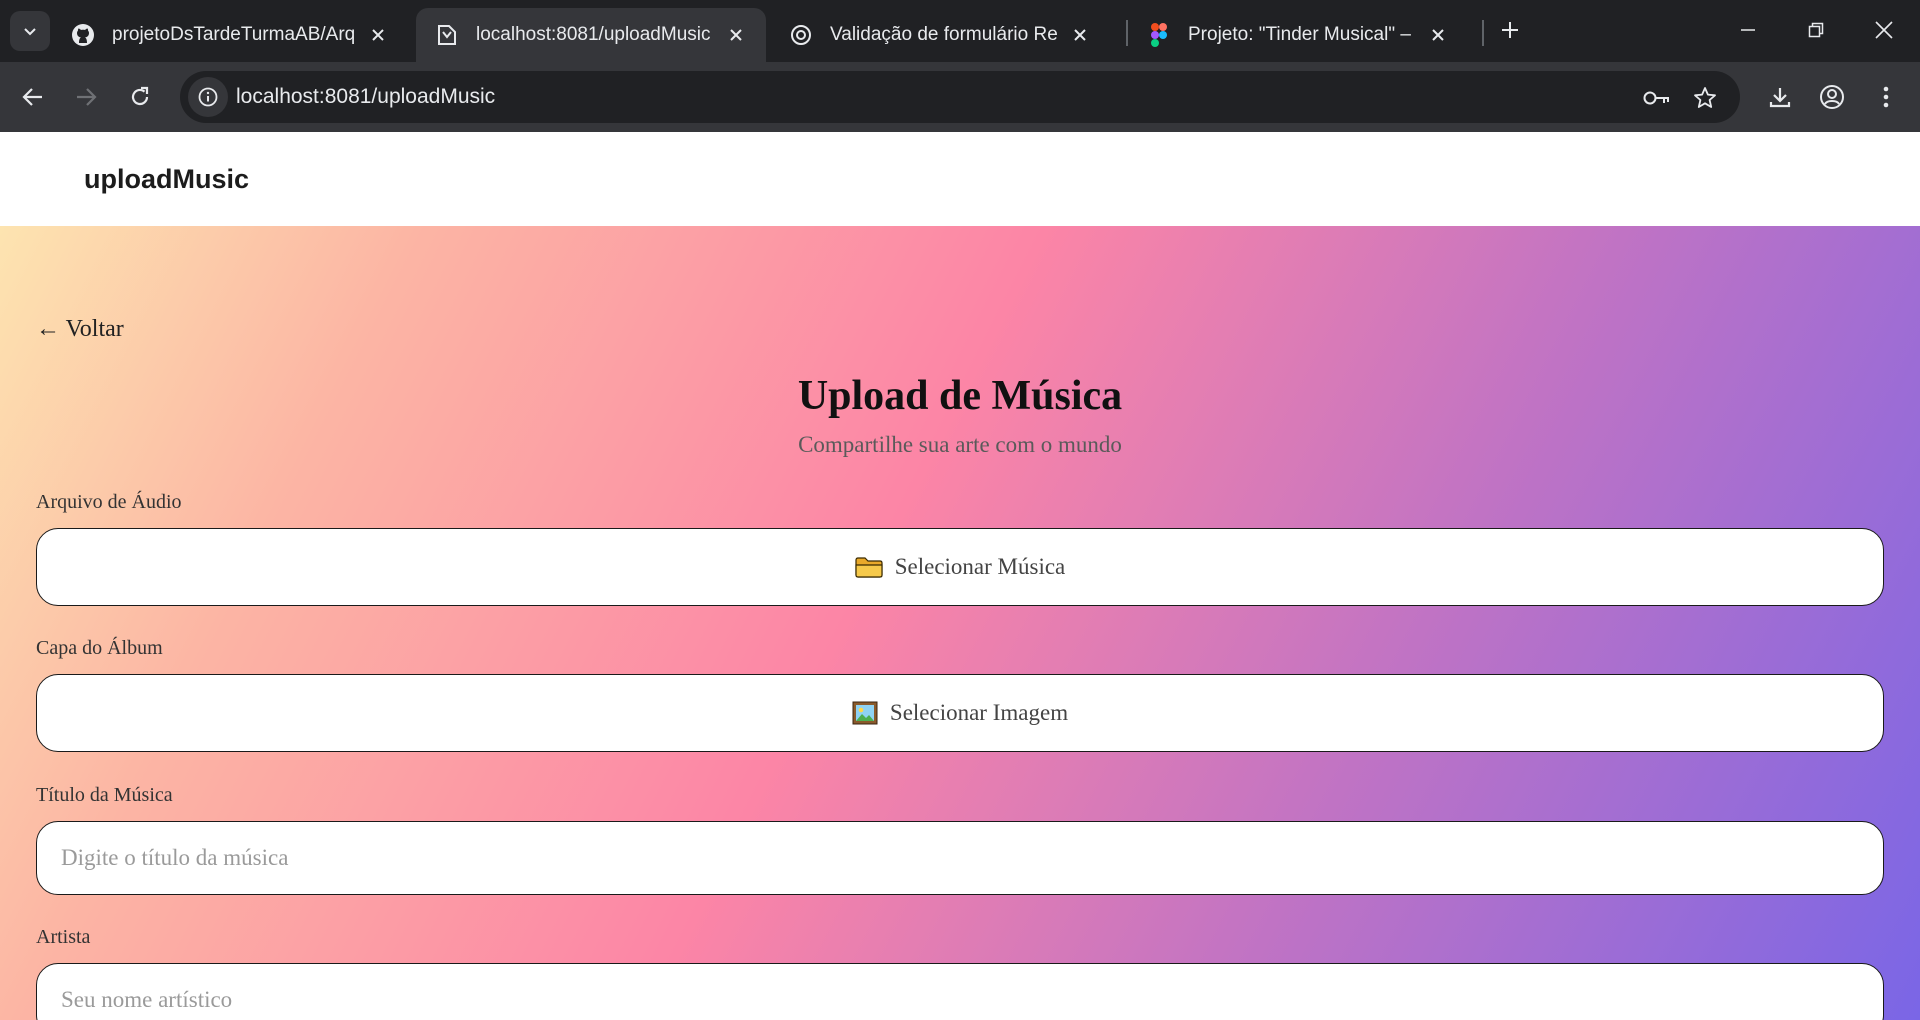 The width and height of the screenshot is (1920, 1020). What do you see at coordinates (109, 502) in the screenshot?
I see `audio-file-label: Arquivo de Áudio` at bounding box center [109, 502].